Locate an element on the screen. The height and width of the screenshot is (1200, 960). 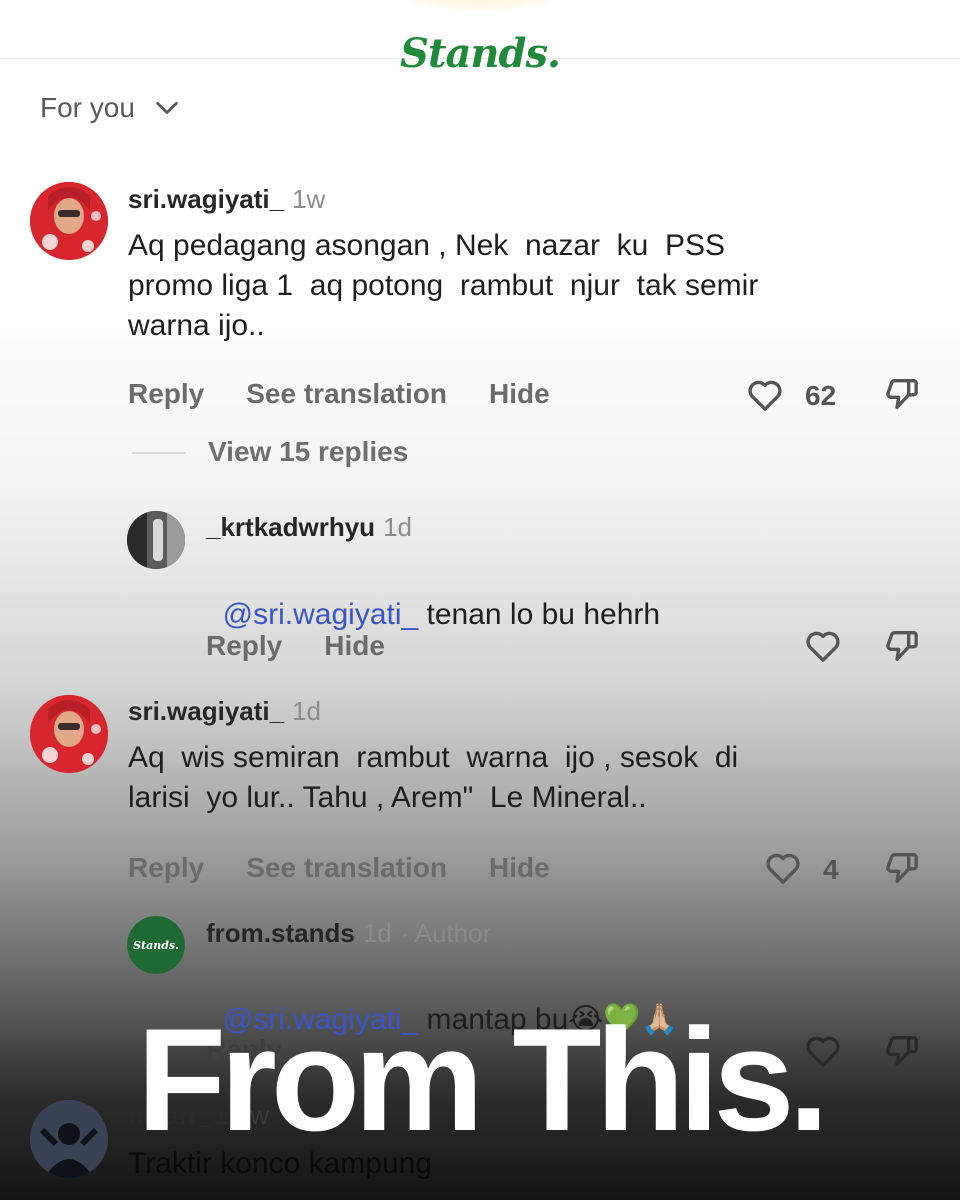
top-glow is located at coordinates (480, 5).